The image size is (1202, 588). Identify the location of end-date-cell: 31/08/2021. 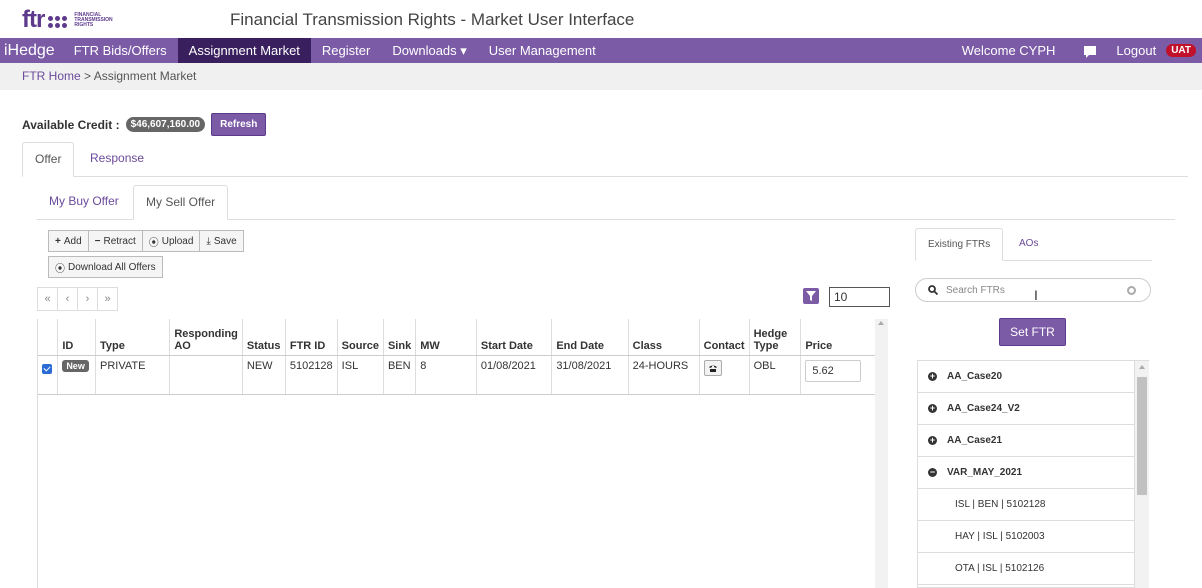
(590, 375).